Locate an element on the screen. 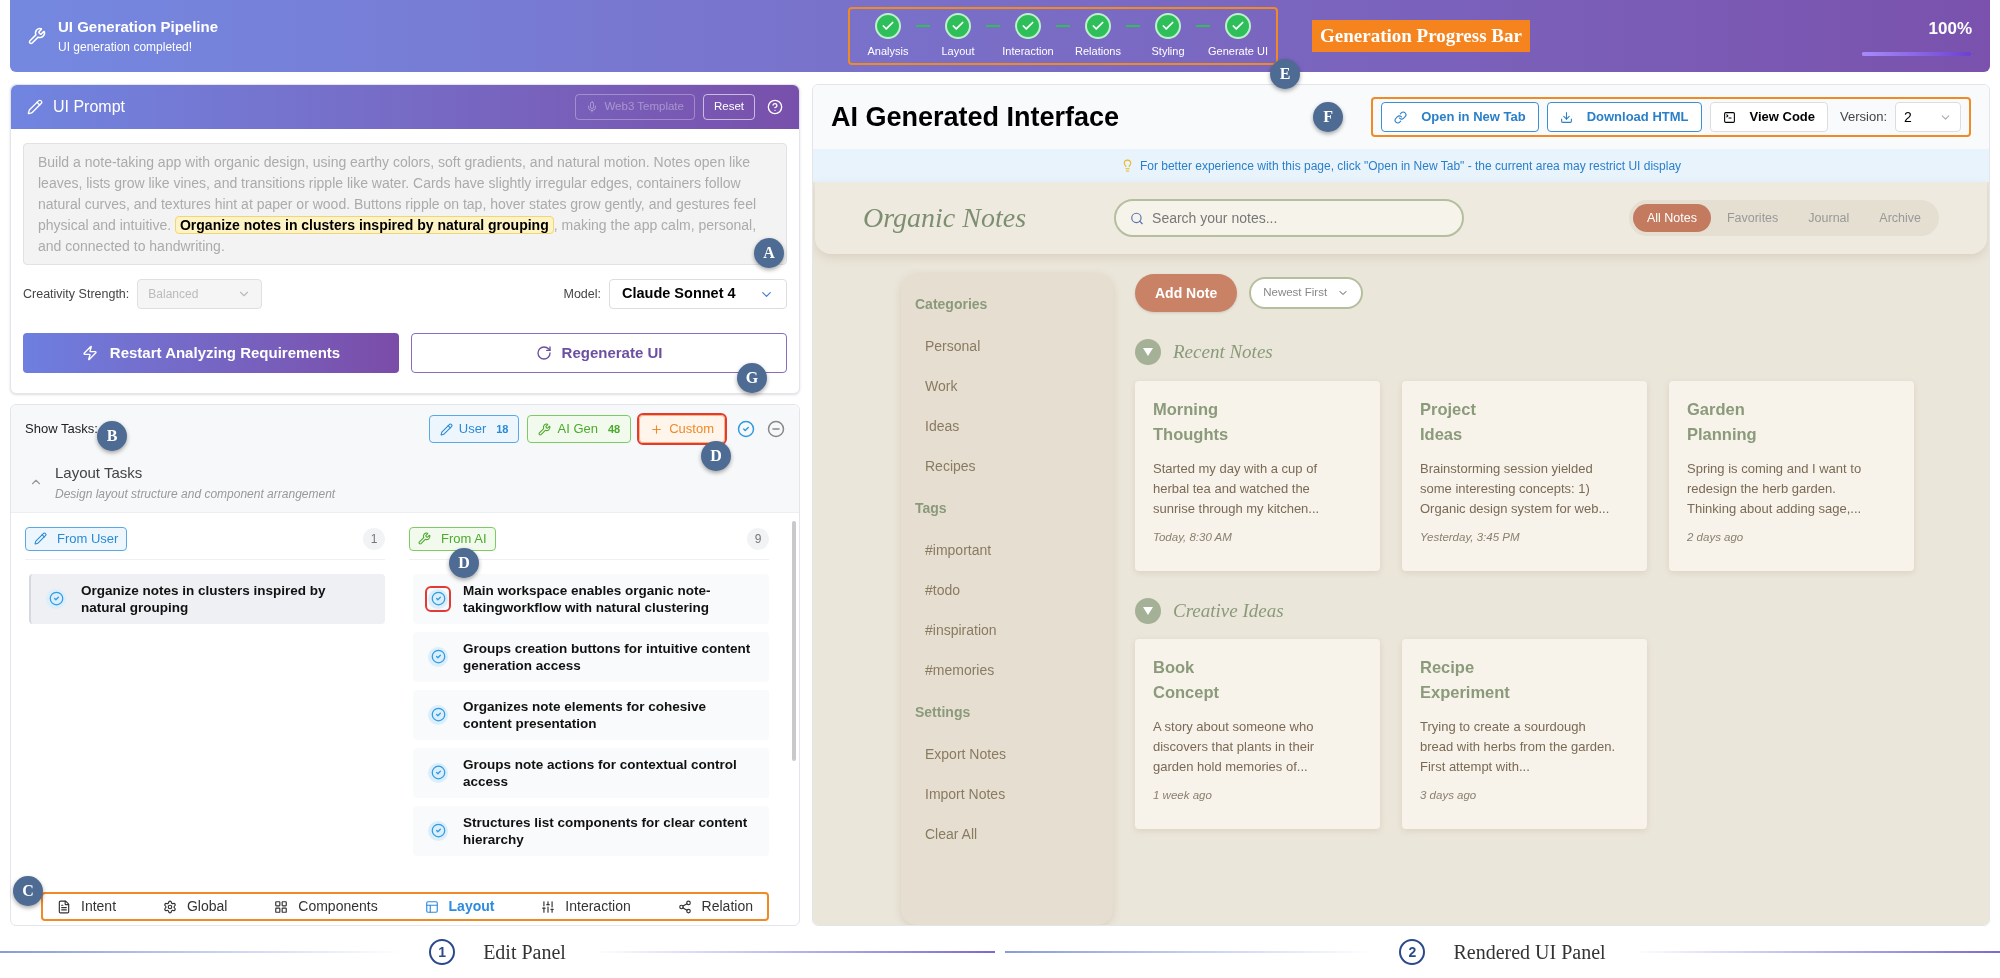 This screenshot has width=2000, height=978. note-card: Book Concept A story about someone who discovers that plants in their garden hold memories of... 1 week ago is located at coordinates (1257, 734).